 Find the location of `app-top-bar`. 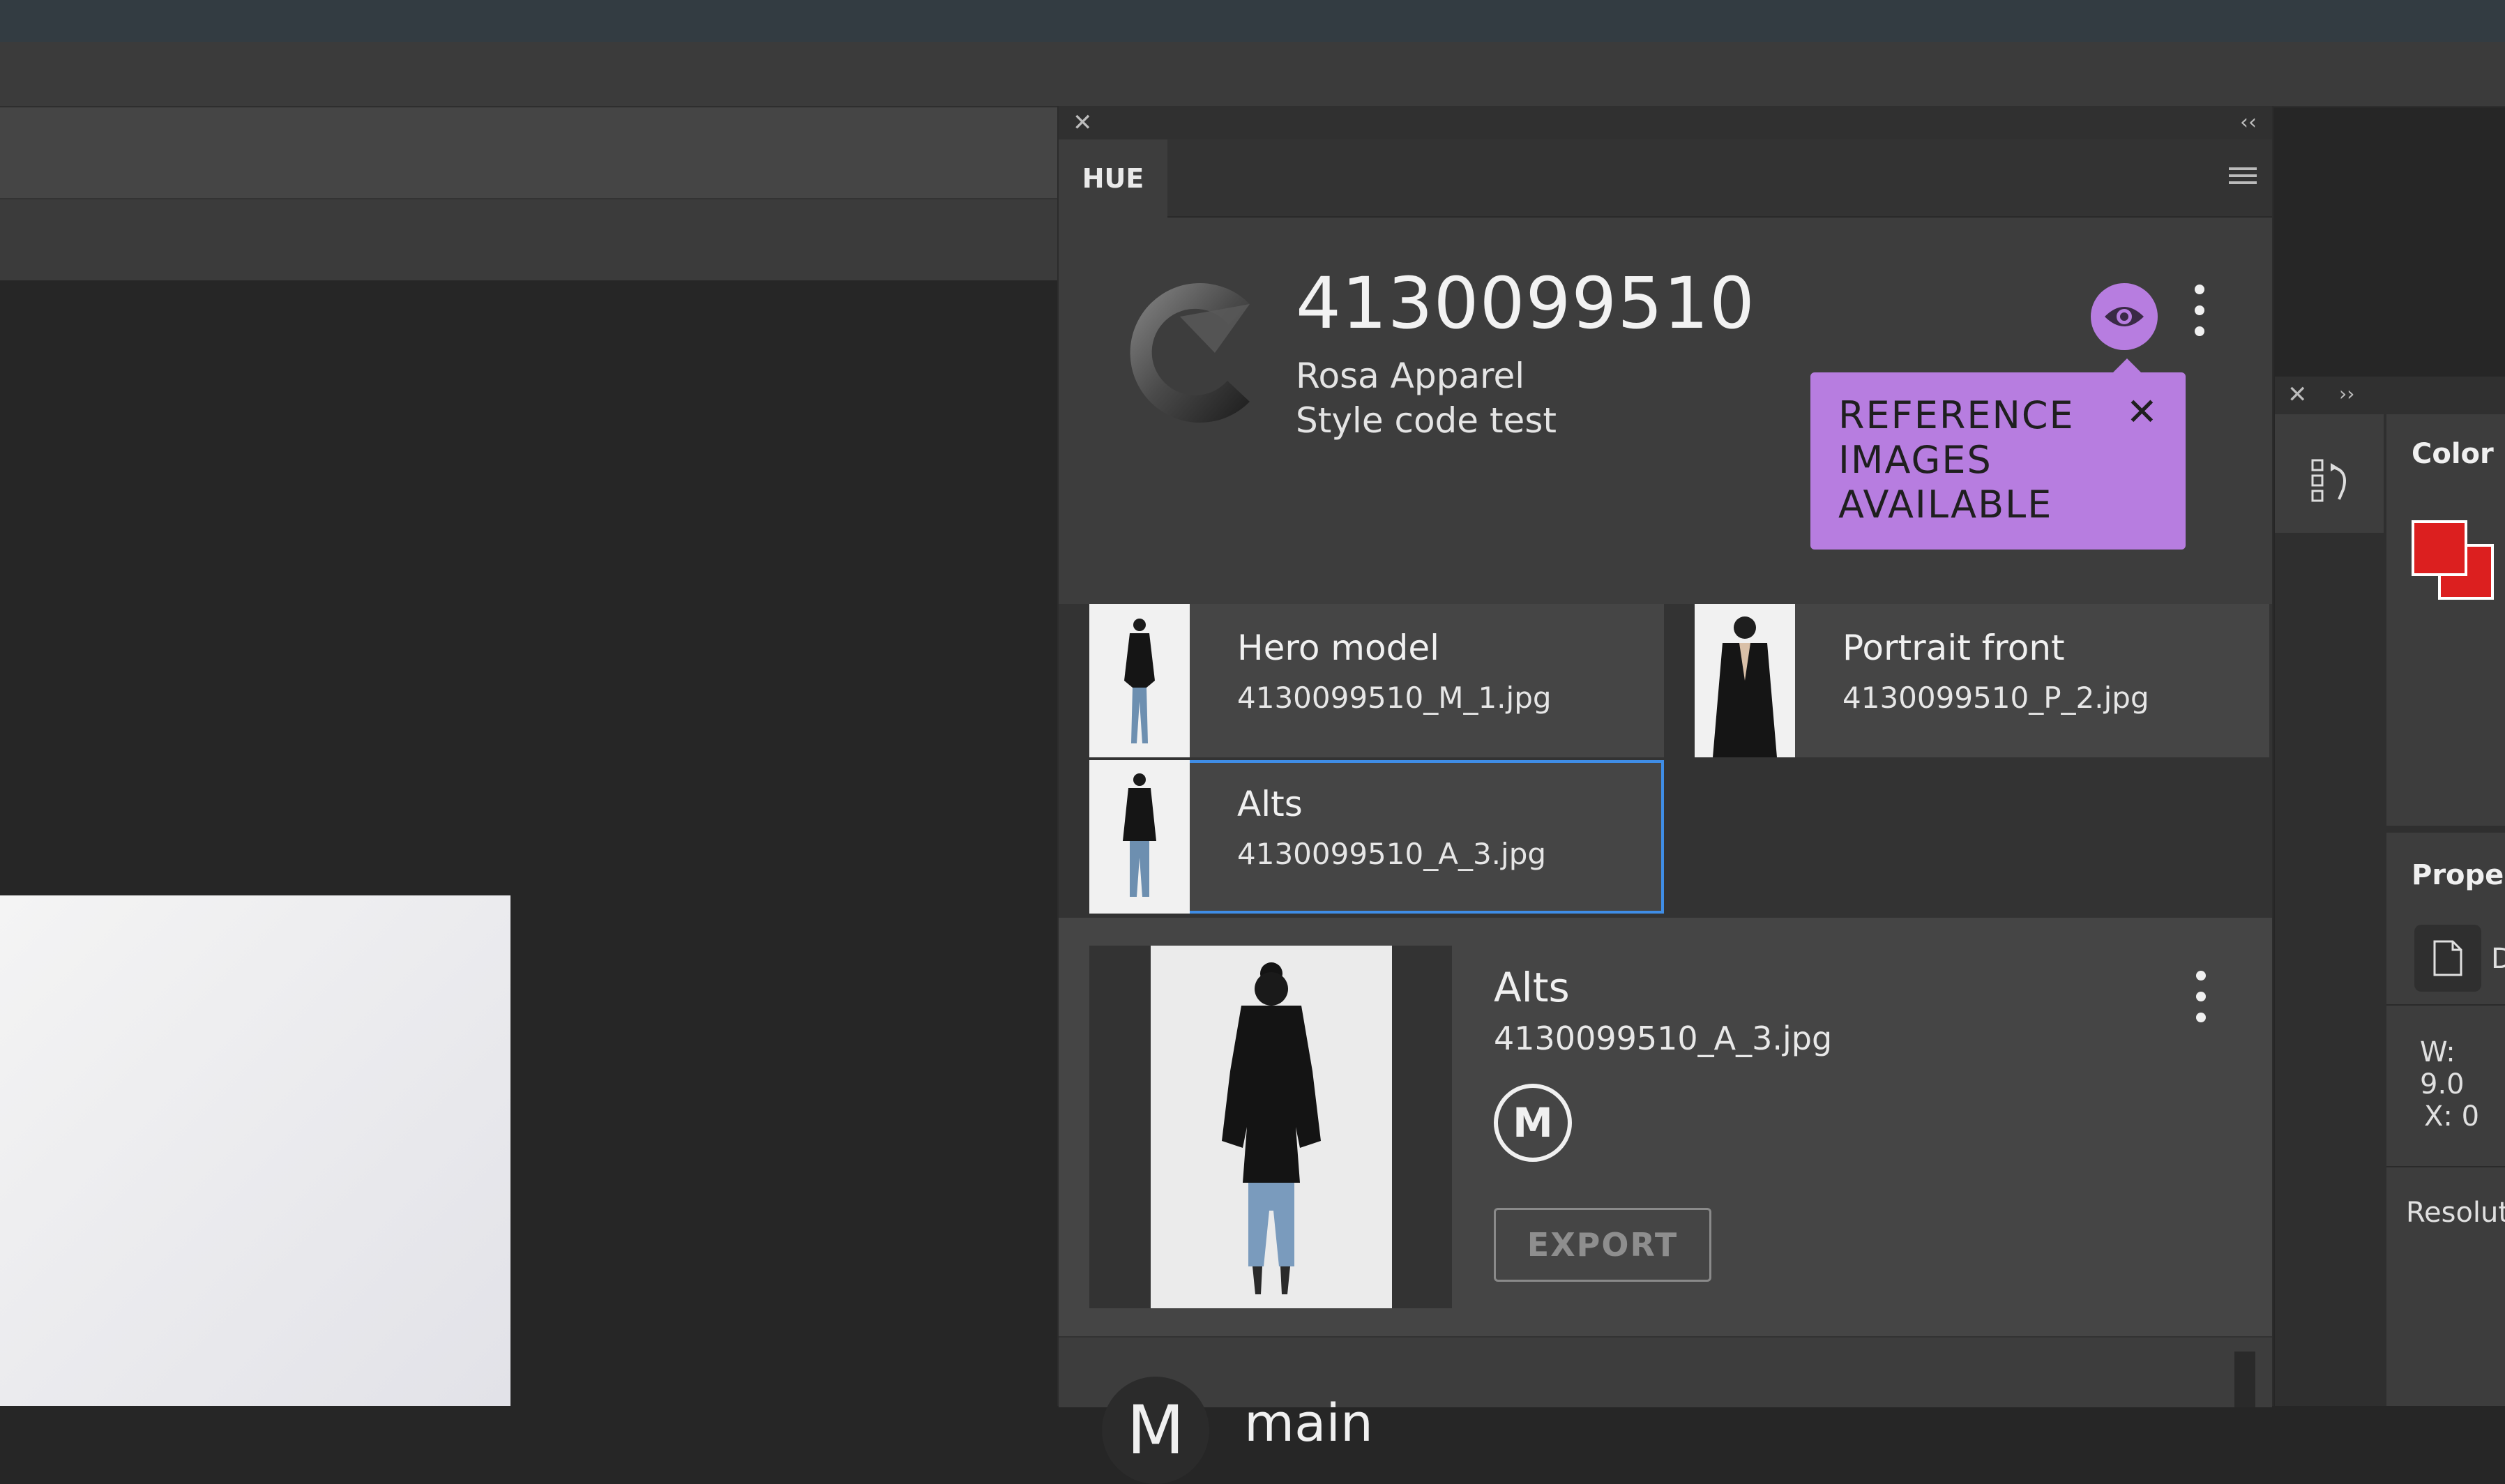

app-top-bar is located at coordinates (1252, 21).